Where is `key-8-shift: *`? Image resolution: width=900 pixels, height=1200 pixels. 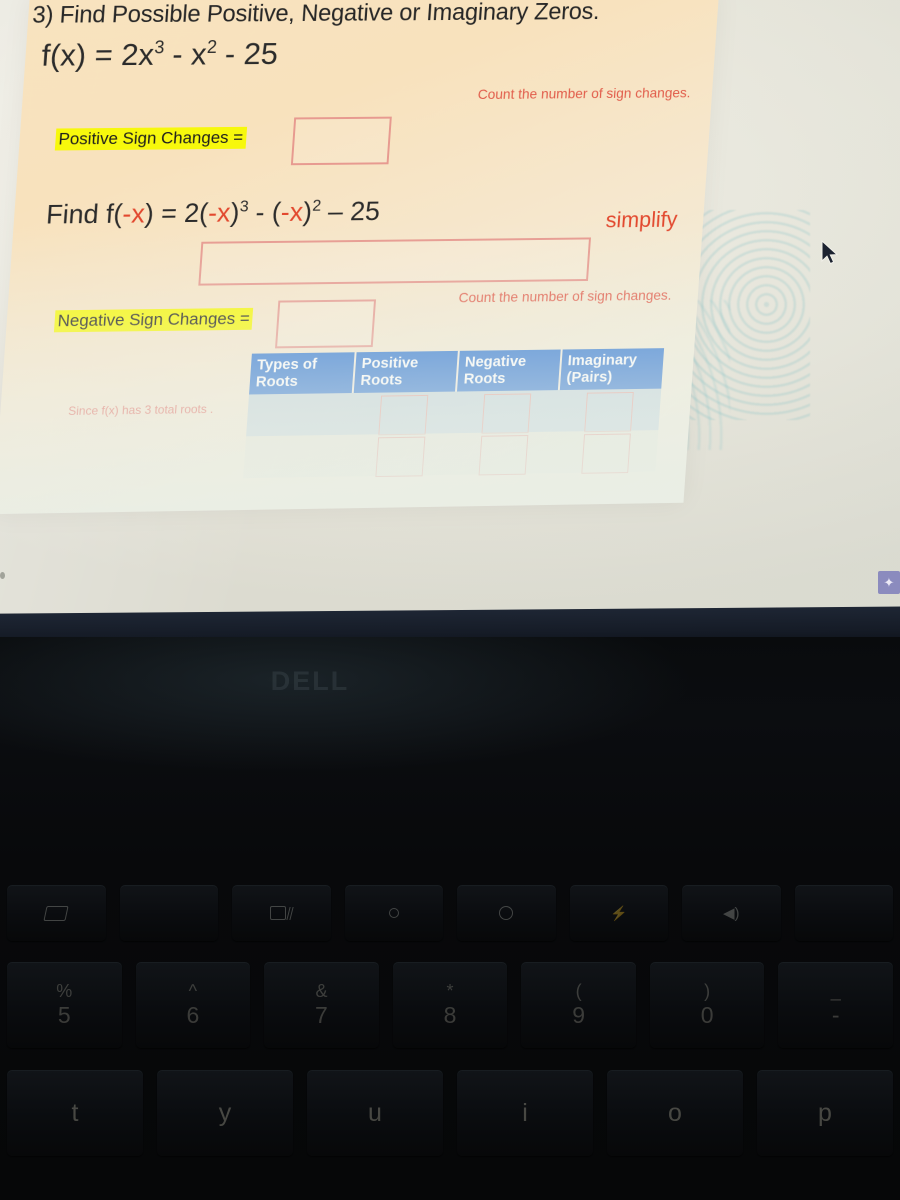
key-8-shift: * is located at coordinates (450, 990).